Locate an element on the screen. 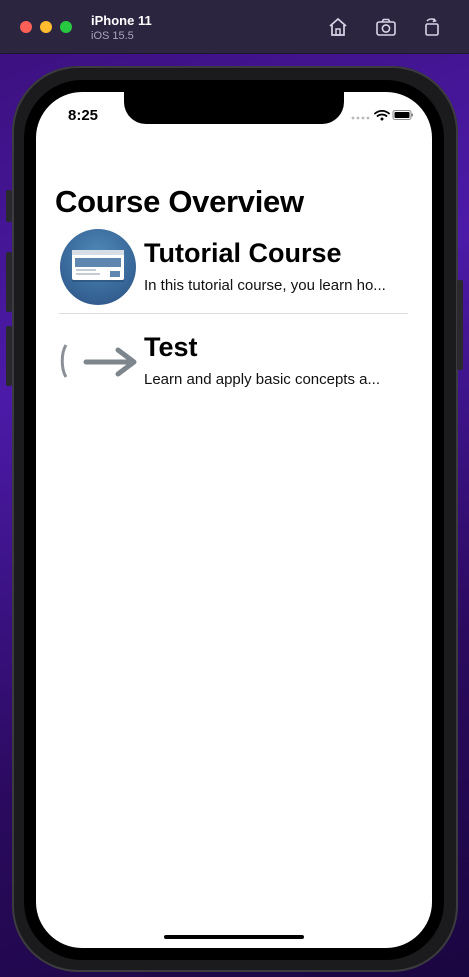 The image size is (469, 977). minimize-window-button is located at coordinates (46, 27).